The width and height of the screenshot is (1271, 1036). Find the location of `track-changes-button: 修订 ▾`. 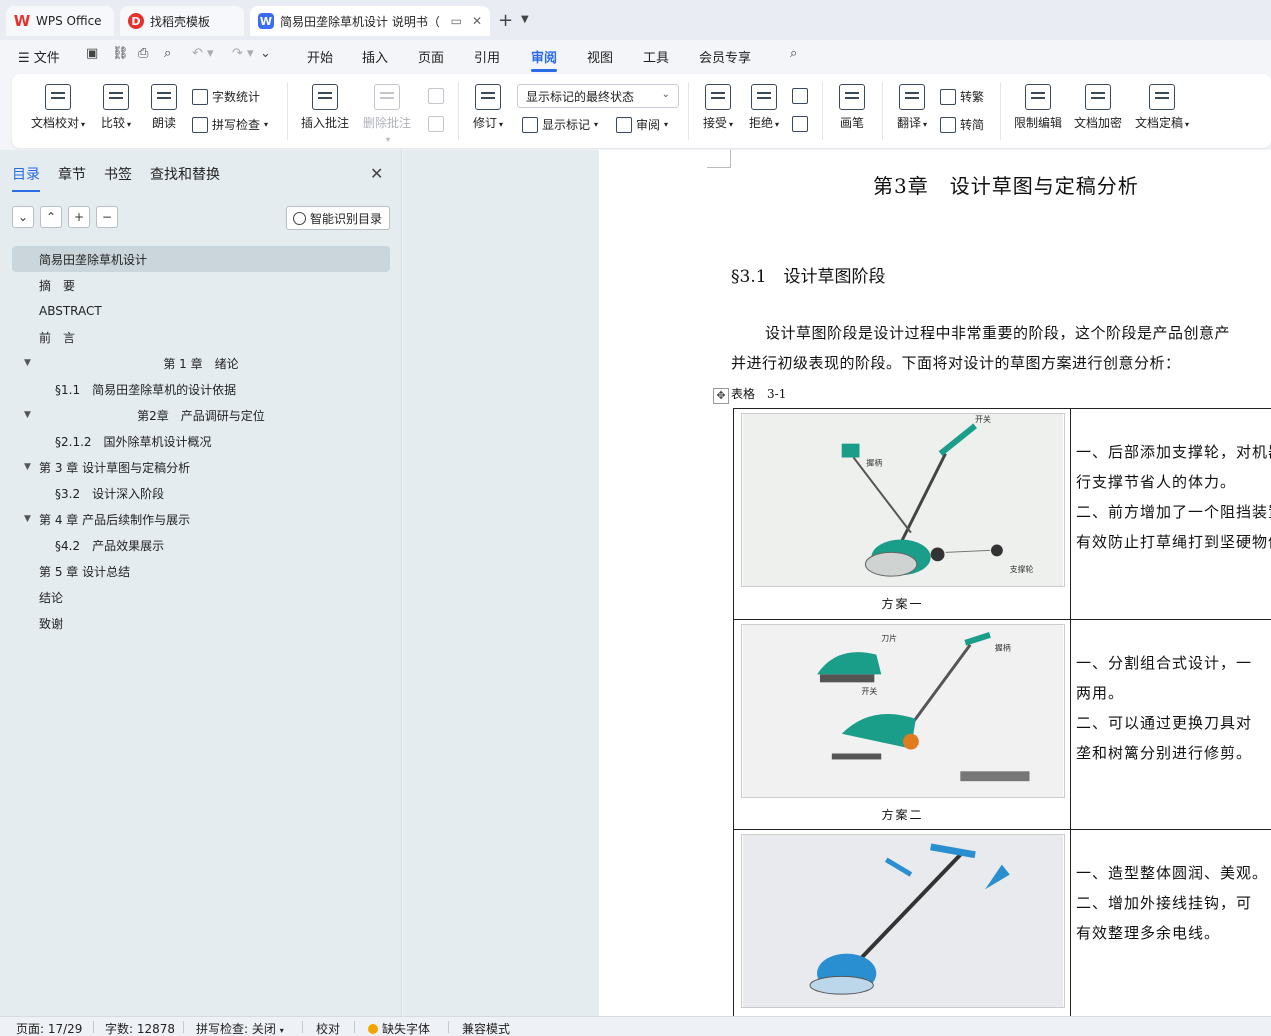

track-changes-button: 修订 ▾ is located at coordinates (488, 107).